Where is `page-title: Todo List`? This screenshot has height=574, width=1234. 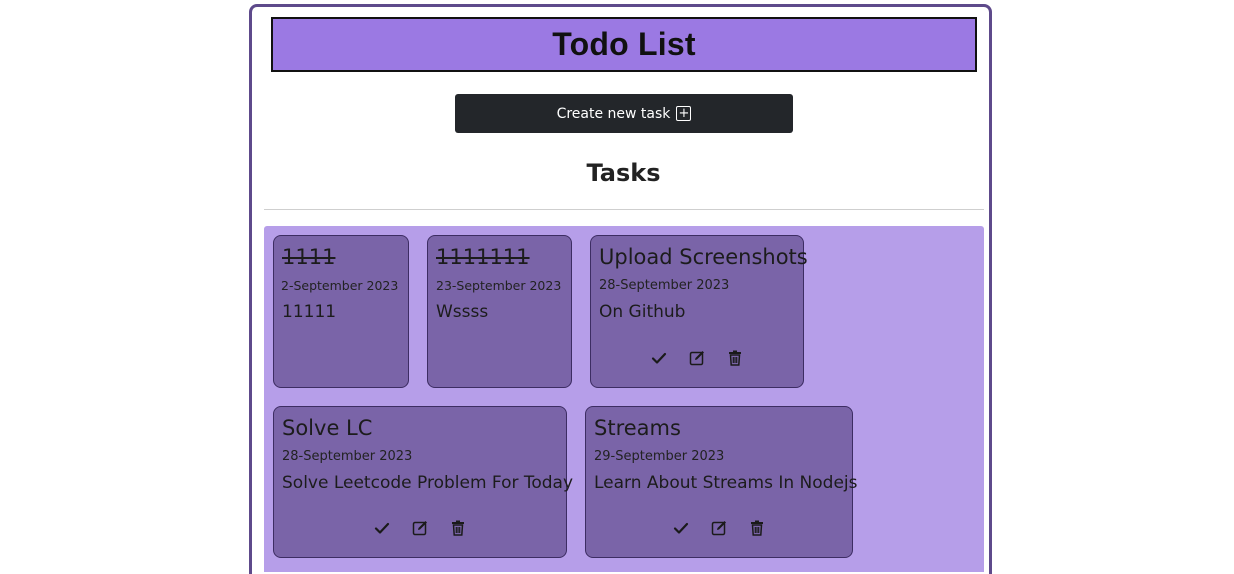
page-title: Todo List is located at coordinates (624, 44).